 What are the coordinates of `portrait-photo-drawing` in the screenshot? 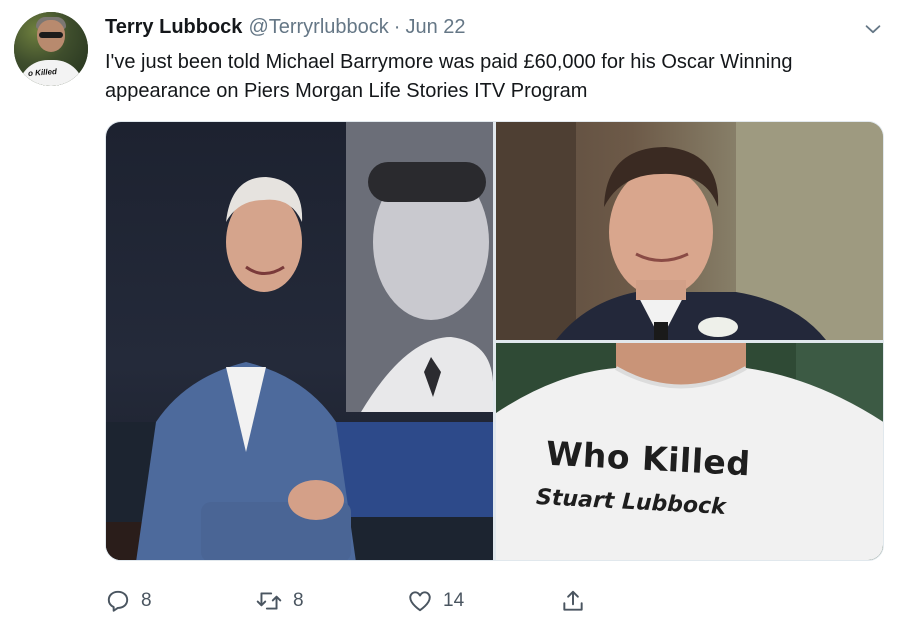 It's located at (689, 231).